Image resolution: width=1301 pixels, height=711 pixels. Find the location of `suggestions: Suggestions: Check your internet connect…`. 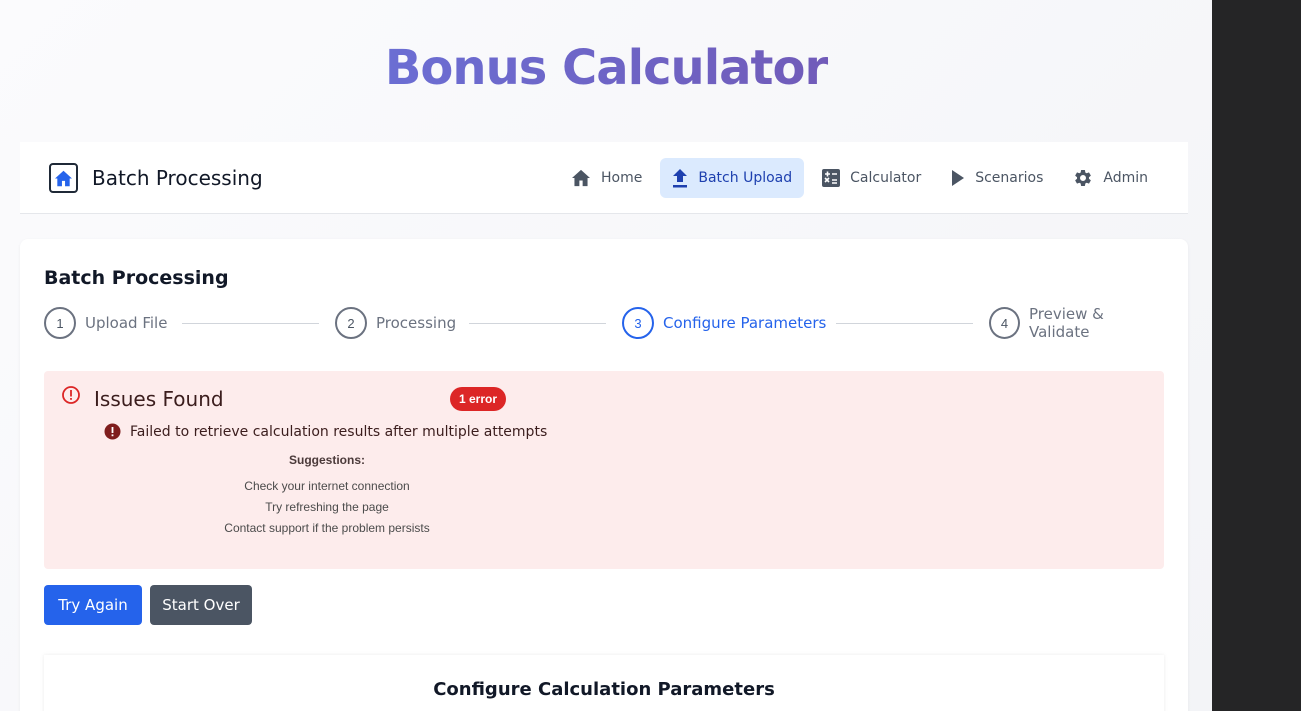

suggestions: Suggestions: Check your internet connect… is located at coordinates (327, 496).